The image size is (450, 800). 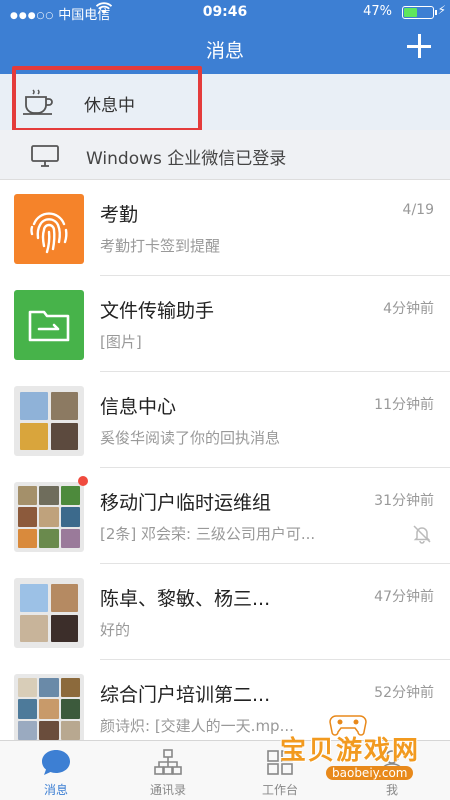 What do you see at coordinates (168, 762) in the screenshot?
I see `org-chart-icon` at bounding box center [168, 762].